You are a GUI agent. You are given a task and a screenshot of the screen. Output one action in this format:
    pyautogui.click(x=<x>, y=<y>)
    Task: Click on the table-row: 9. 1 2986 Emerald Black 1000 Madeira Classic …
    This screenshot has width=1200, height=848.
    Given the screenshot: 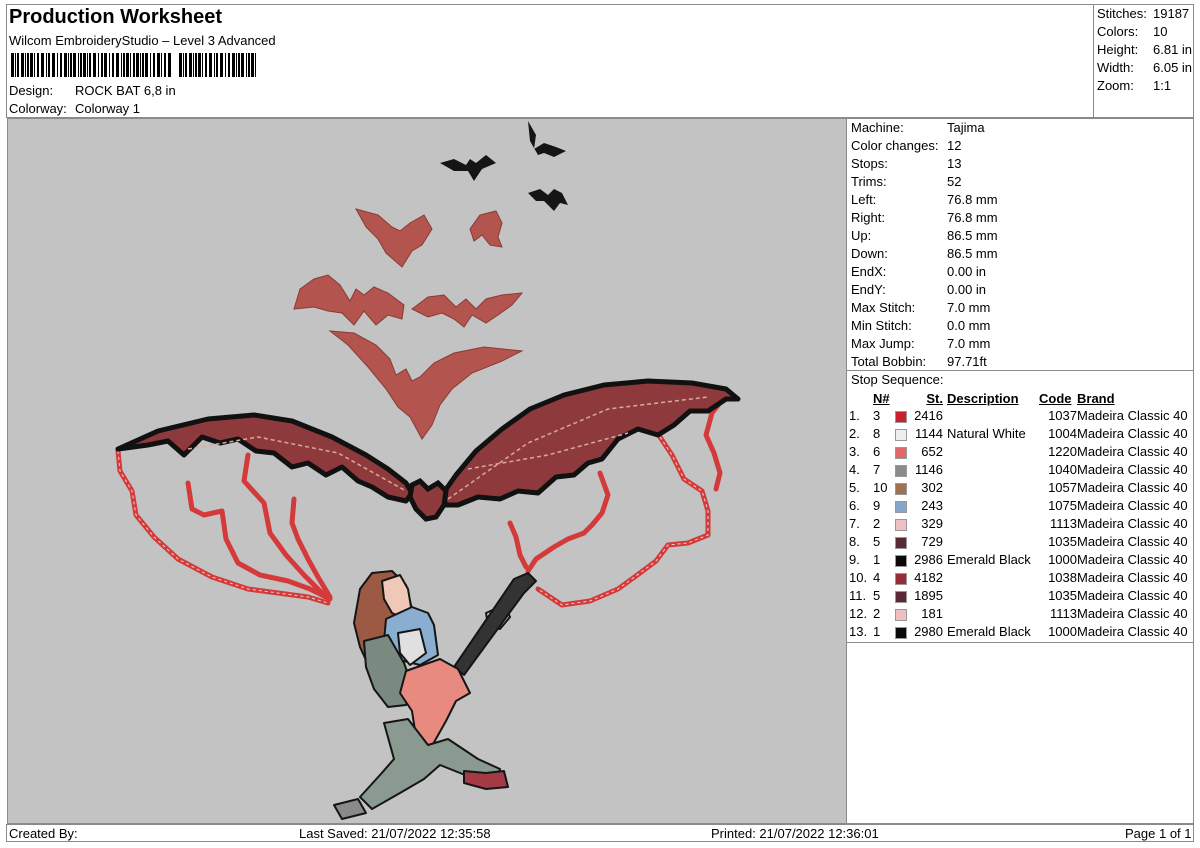 What is the action you would take?
    pyautogui.click(x=1018, y=560)
    